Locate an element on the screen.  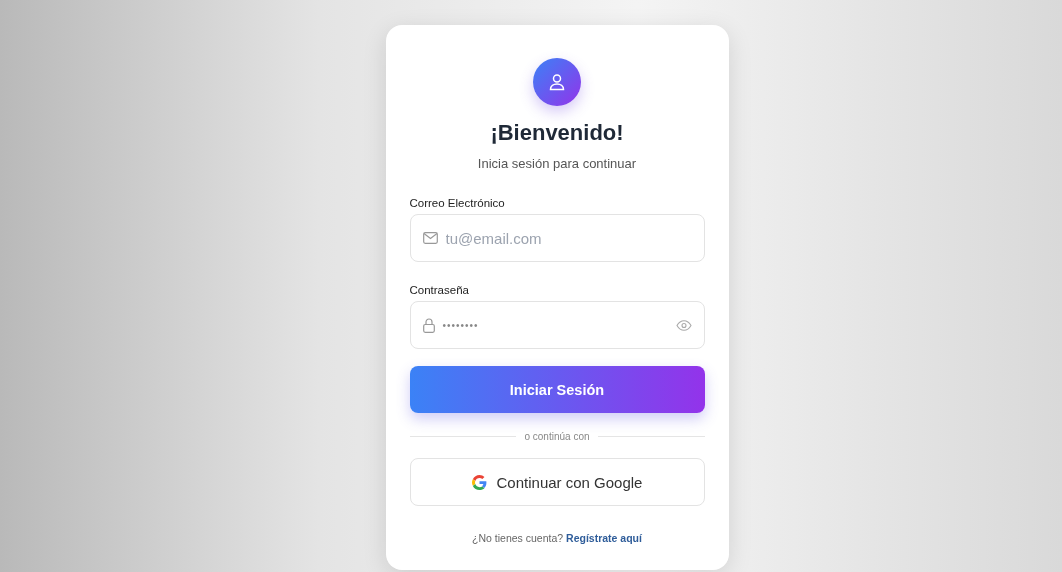
mail-icon is located at coordinates (430, 238).